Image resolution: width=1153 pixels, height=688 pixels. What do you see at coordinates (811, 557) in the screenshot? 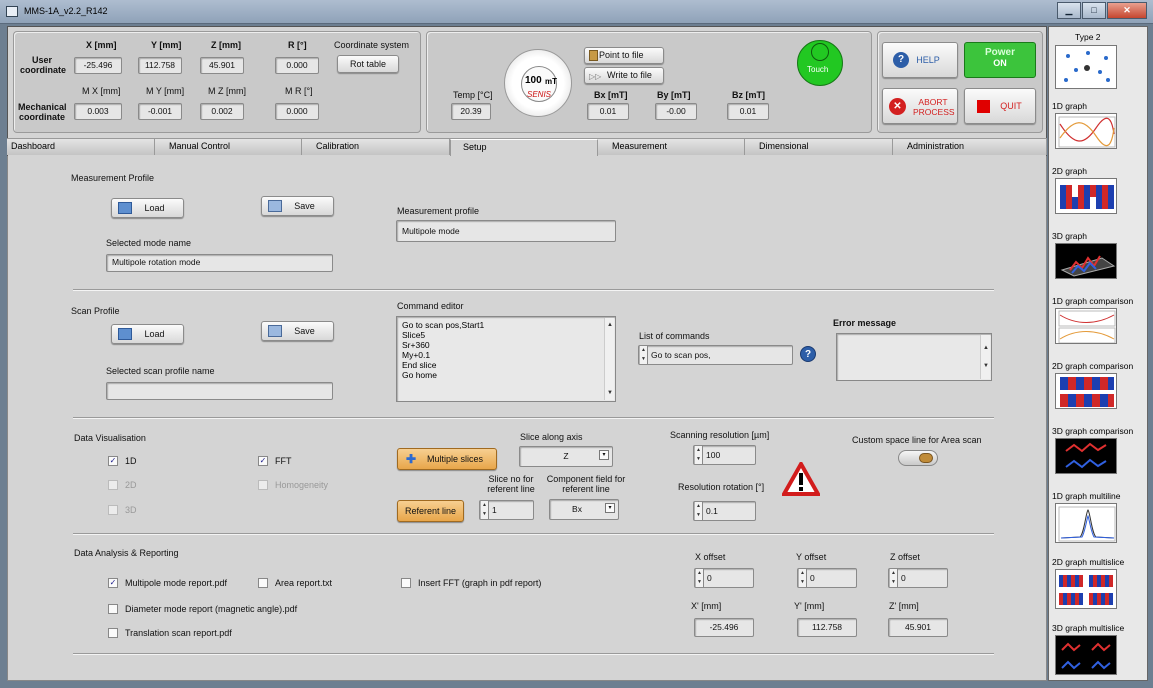
I see `y-offset-label: Y offset` at bounding box center [811, 557].